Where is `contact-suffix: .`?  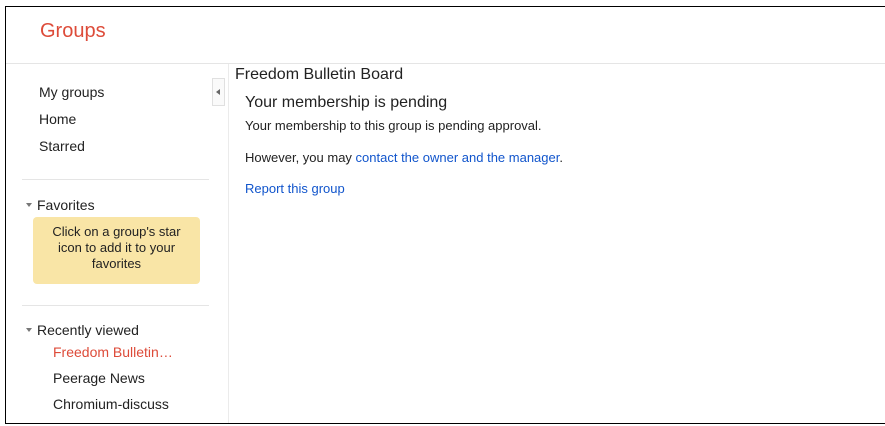 contact-suffix: . is located at coordinates (561, 157).